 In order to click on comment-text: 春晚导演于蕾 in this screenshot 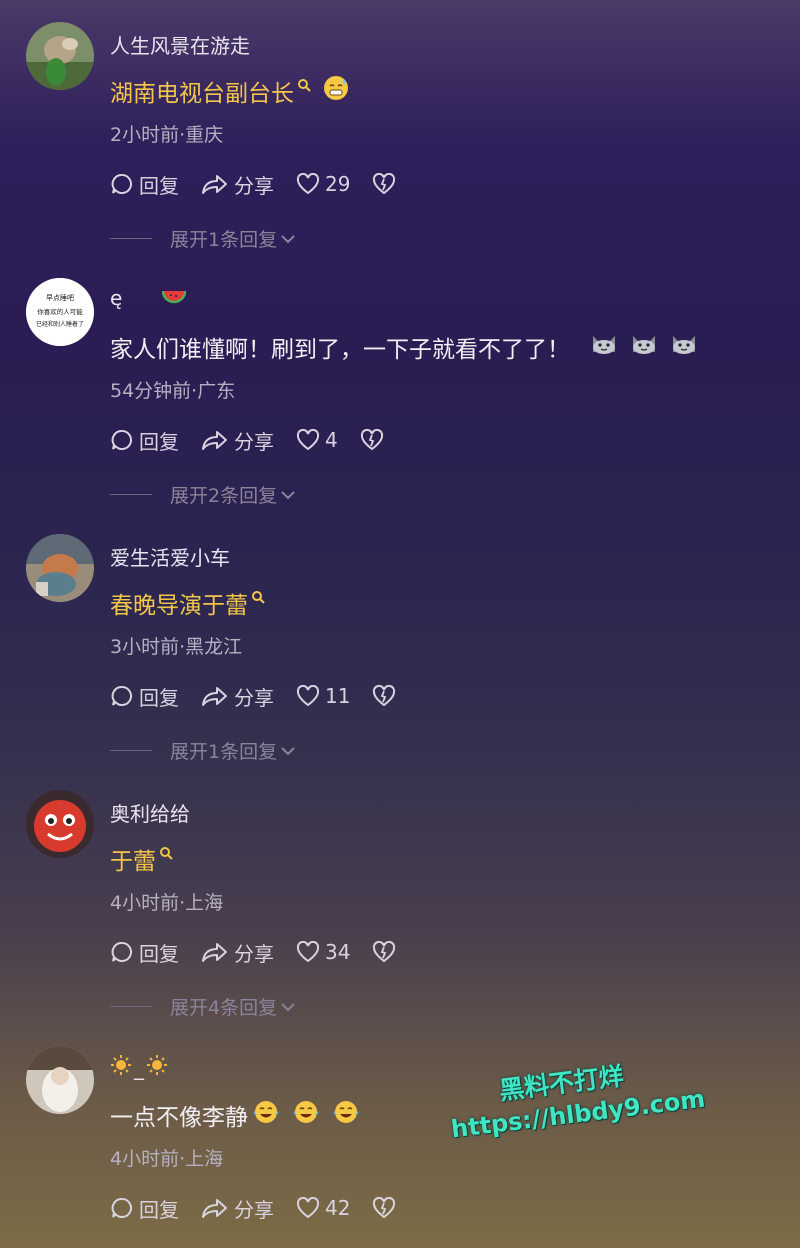, I will do `click(187, 603)`.